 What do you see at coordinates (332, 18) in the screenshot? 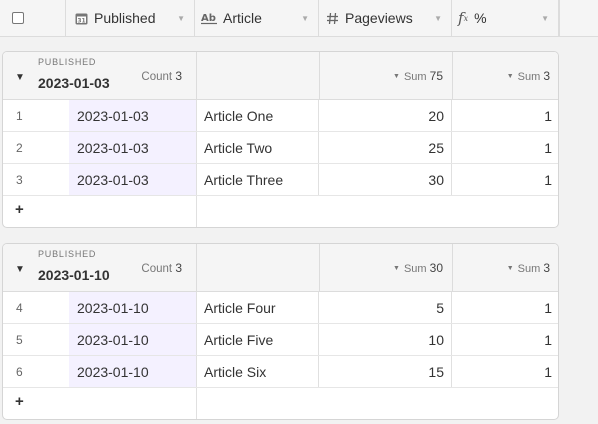
I see `hash-icon` at bounding box center [332, 18].